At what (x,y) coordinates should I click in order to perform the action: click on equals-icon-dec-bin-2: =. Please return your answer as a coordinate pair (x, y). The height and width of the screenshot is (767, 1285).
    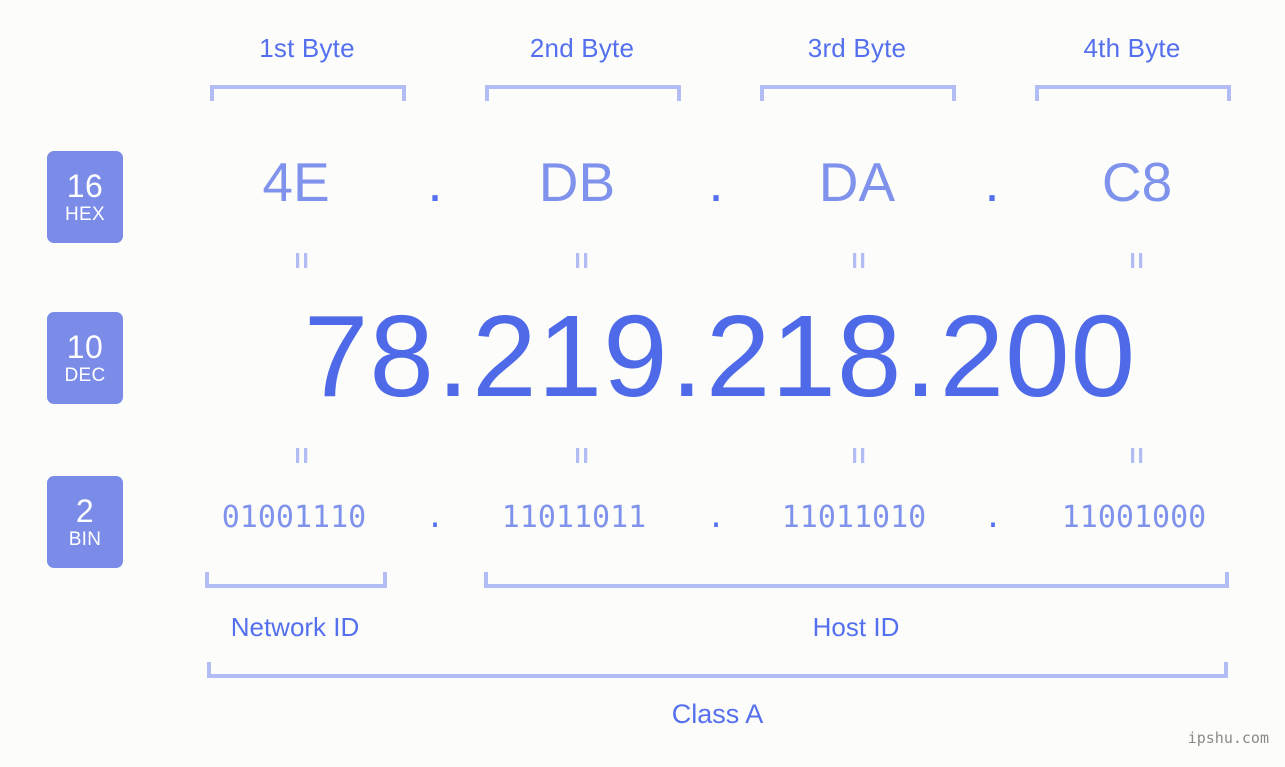
    Looking at the image, I should click on (581, 455).